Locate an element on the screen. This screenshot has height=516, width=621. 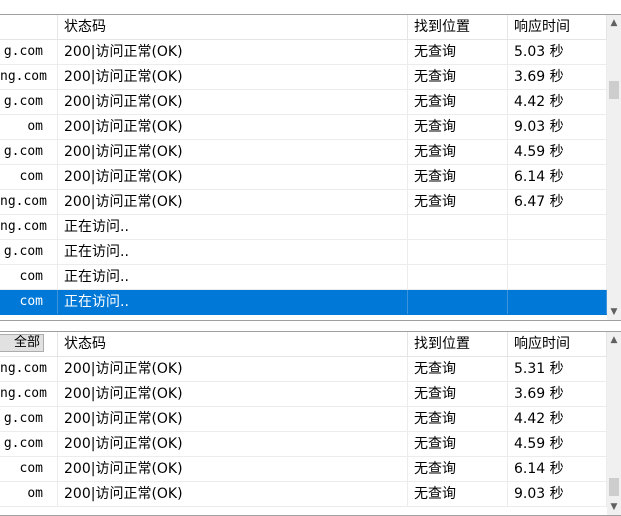
header-domain is located at coordinates (29, 27).